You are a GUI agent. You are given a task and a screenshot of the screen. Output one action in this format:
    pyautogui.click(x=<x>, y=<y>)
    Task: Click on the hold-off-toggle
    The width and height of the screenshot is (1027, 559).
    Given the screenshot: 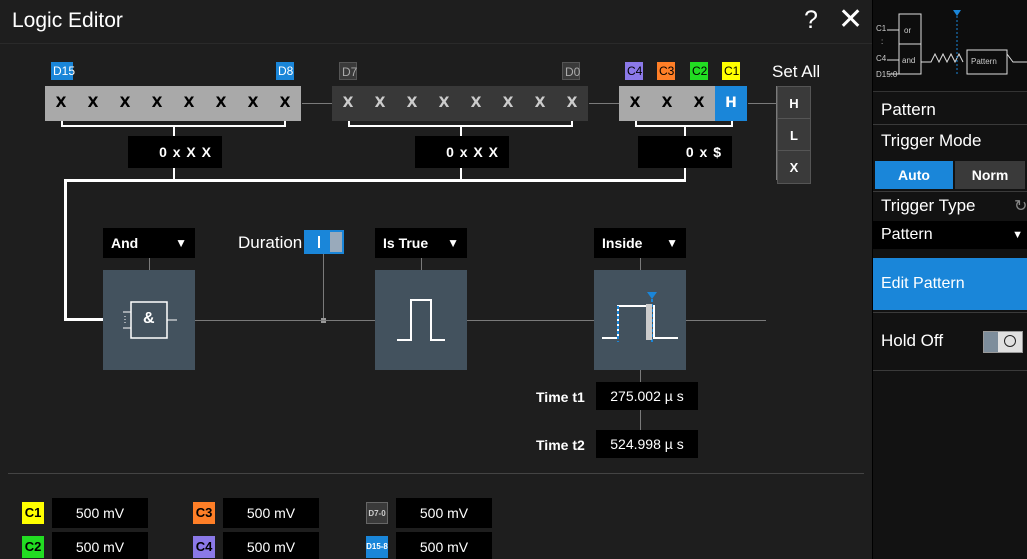 What is the action you would take?
    pyautogui.click(x=1003, y=342)
    